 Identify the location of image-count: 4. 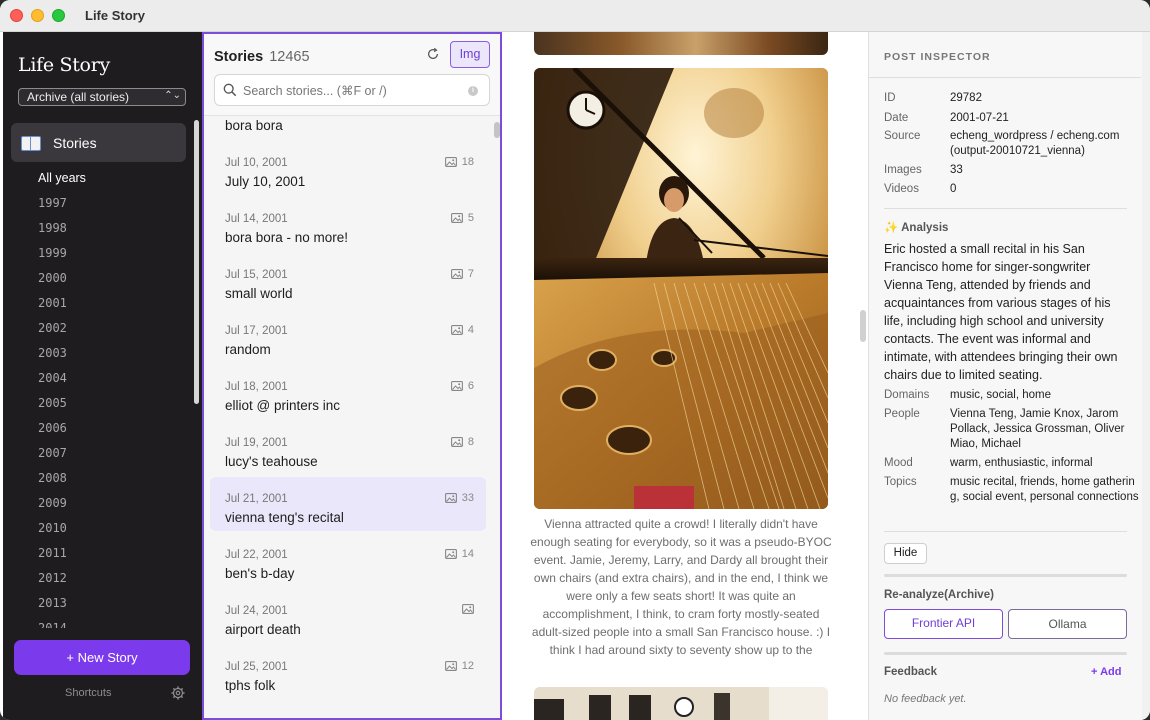
(462, 330).